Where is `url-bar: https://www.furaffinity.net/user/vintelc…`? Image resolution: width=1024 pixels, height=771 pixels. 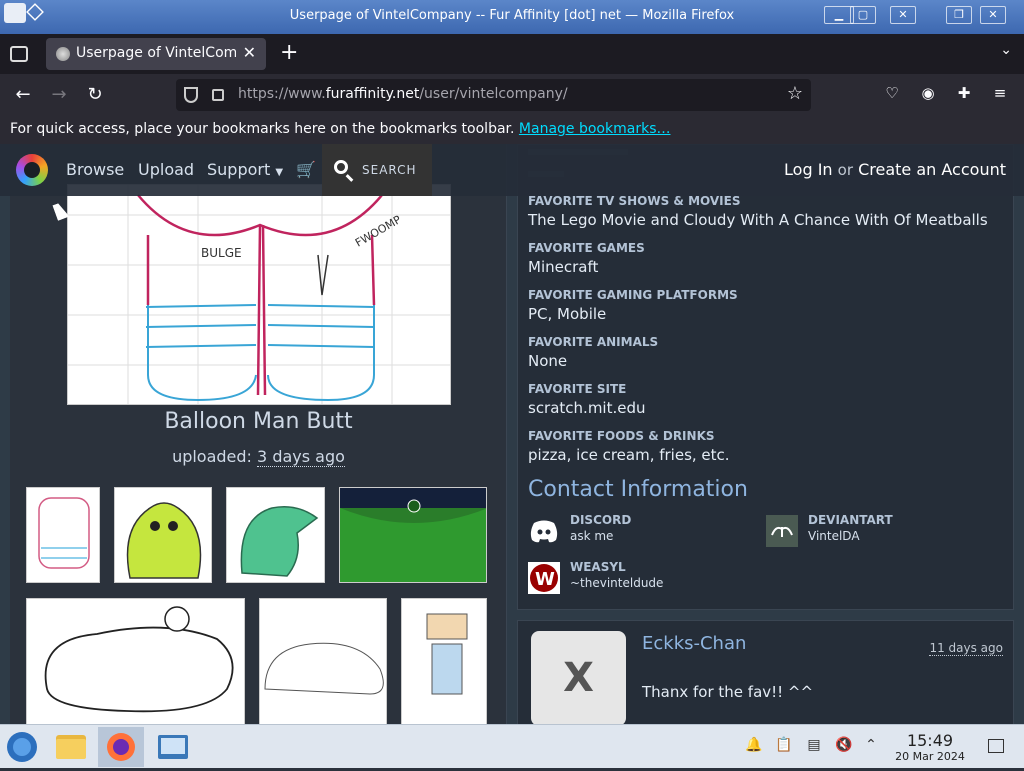 url-bar: https://www.furaffinity.net/user/vintelc… is located at coordinates (493, 95).